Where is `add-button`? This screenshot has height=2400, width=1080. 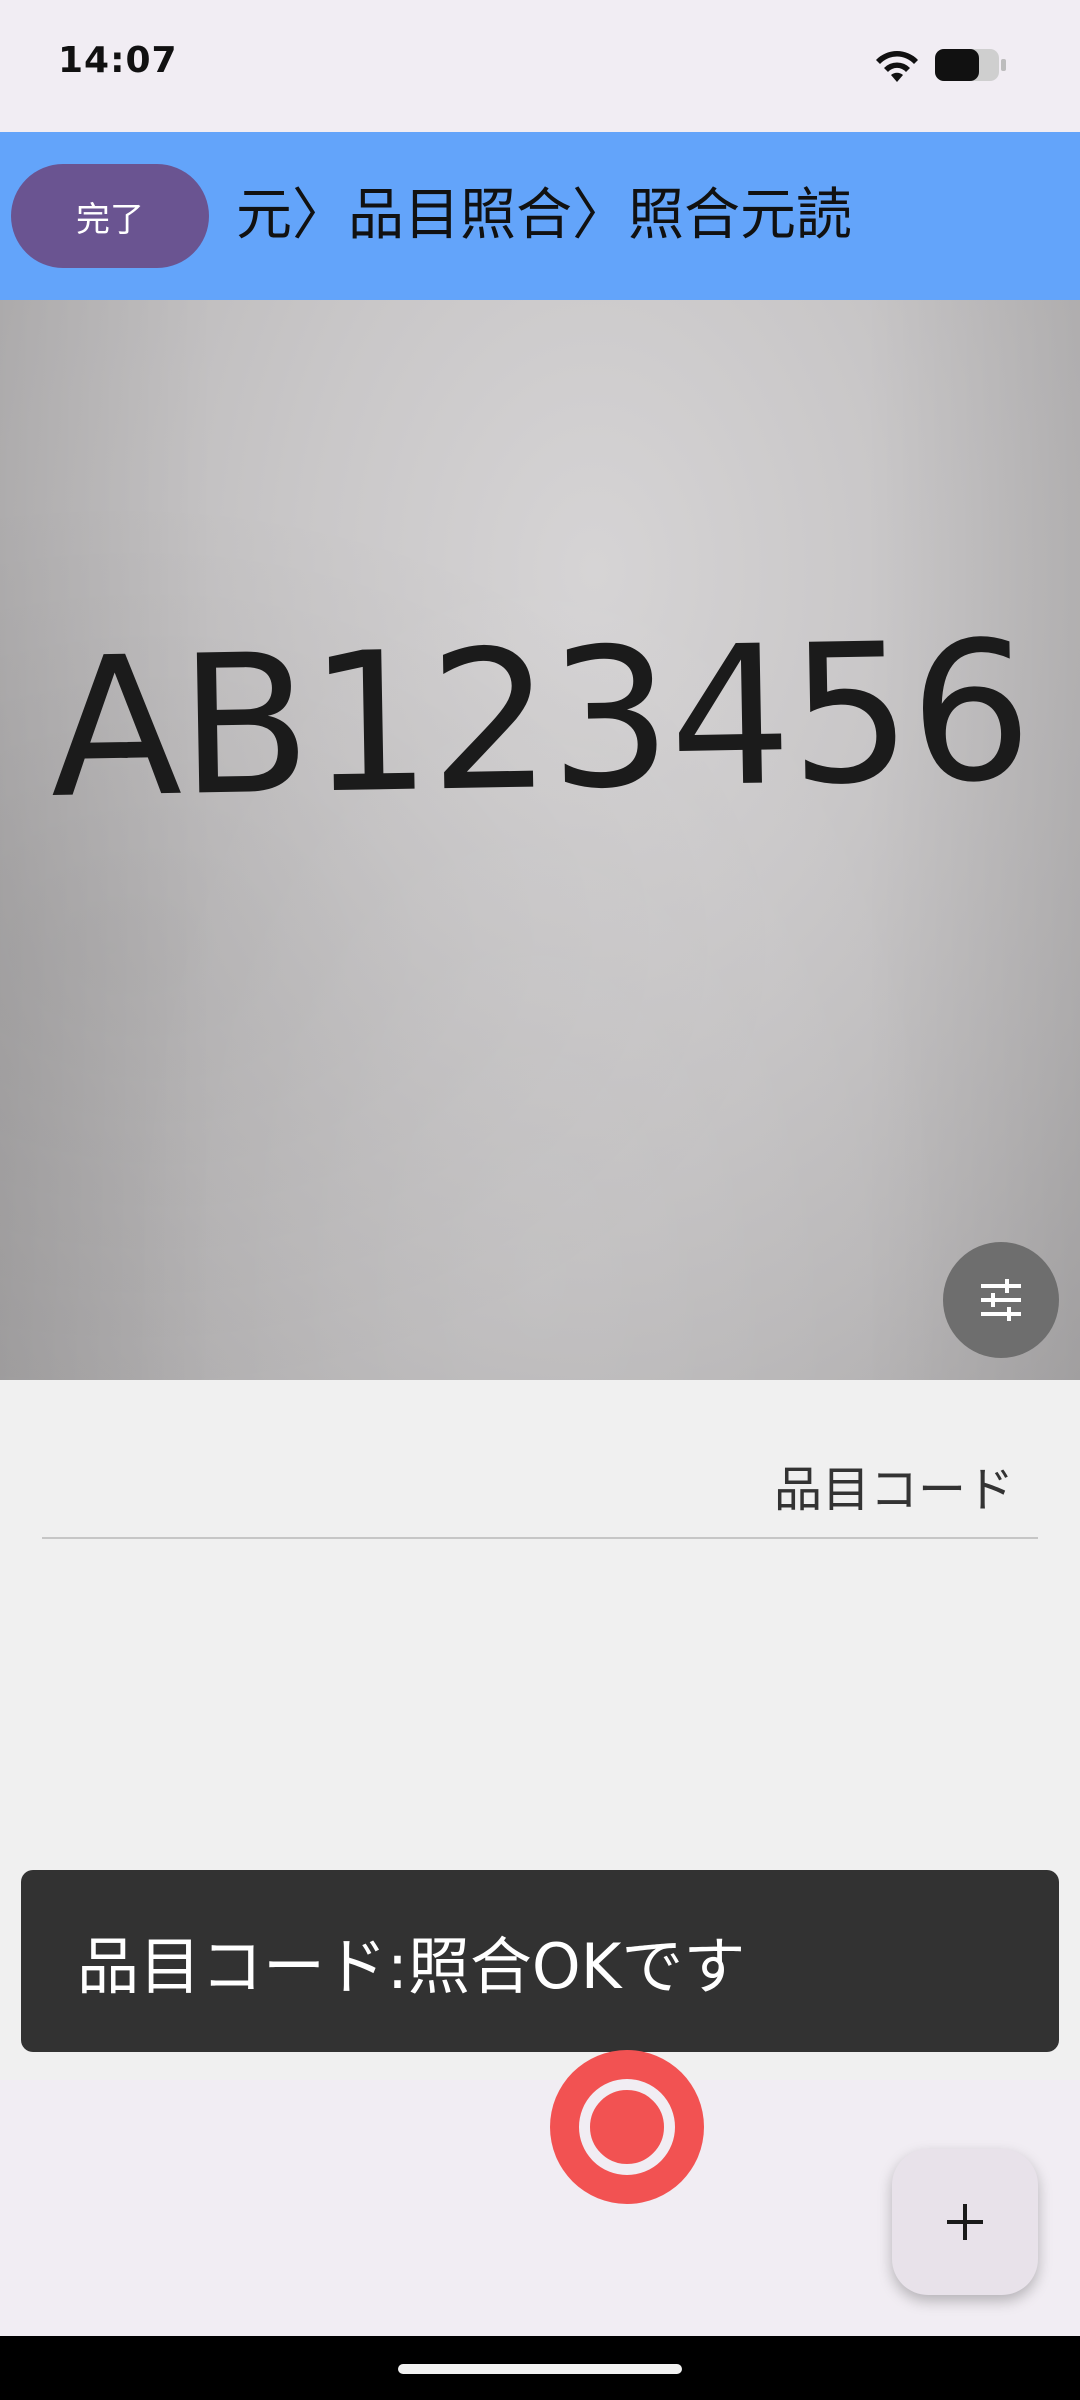 add-button is located at coordinates (965, 2222).